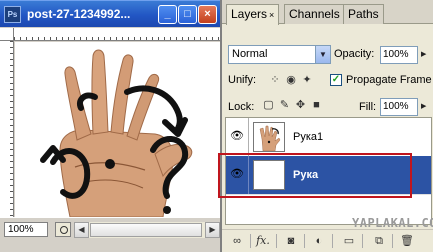 This screenshot has height=252, width=433. Describe the element at coordinates (250, 54) in the screenshot. I see `blend-mode-value: Normal` at that location.